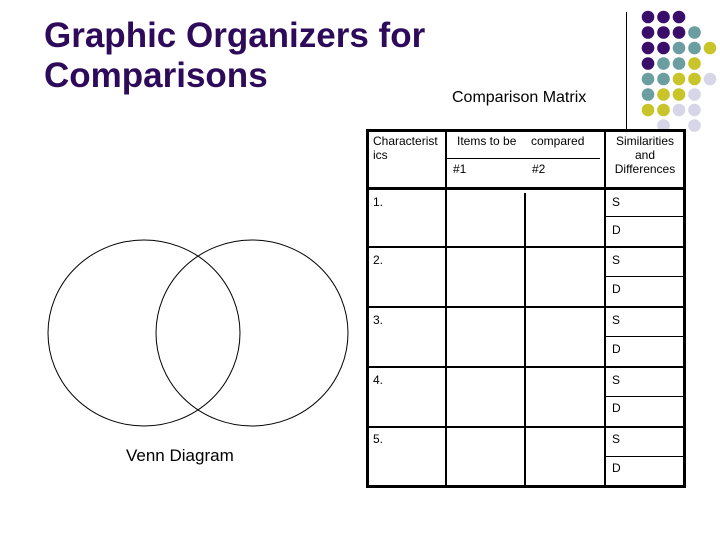 The width and height of the screenshot is (720, 540). I want to click on table-border-top, so click(526, 130).